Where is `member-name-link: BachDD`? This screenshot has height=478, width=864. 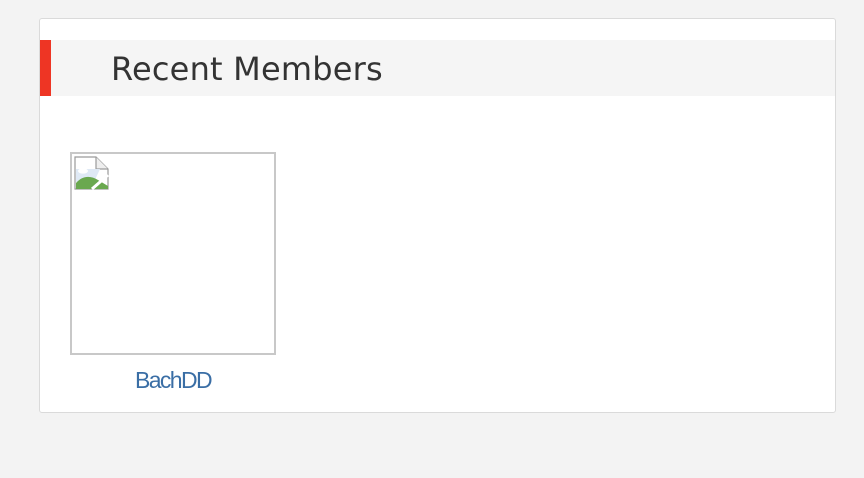
member-name-link: BachDD is located at coordinates (173, 380).